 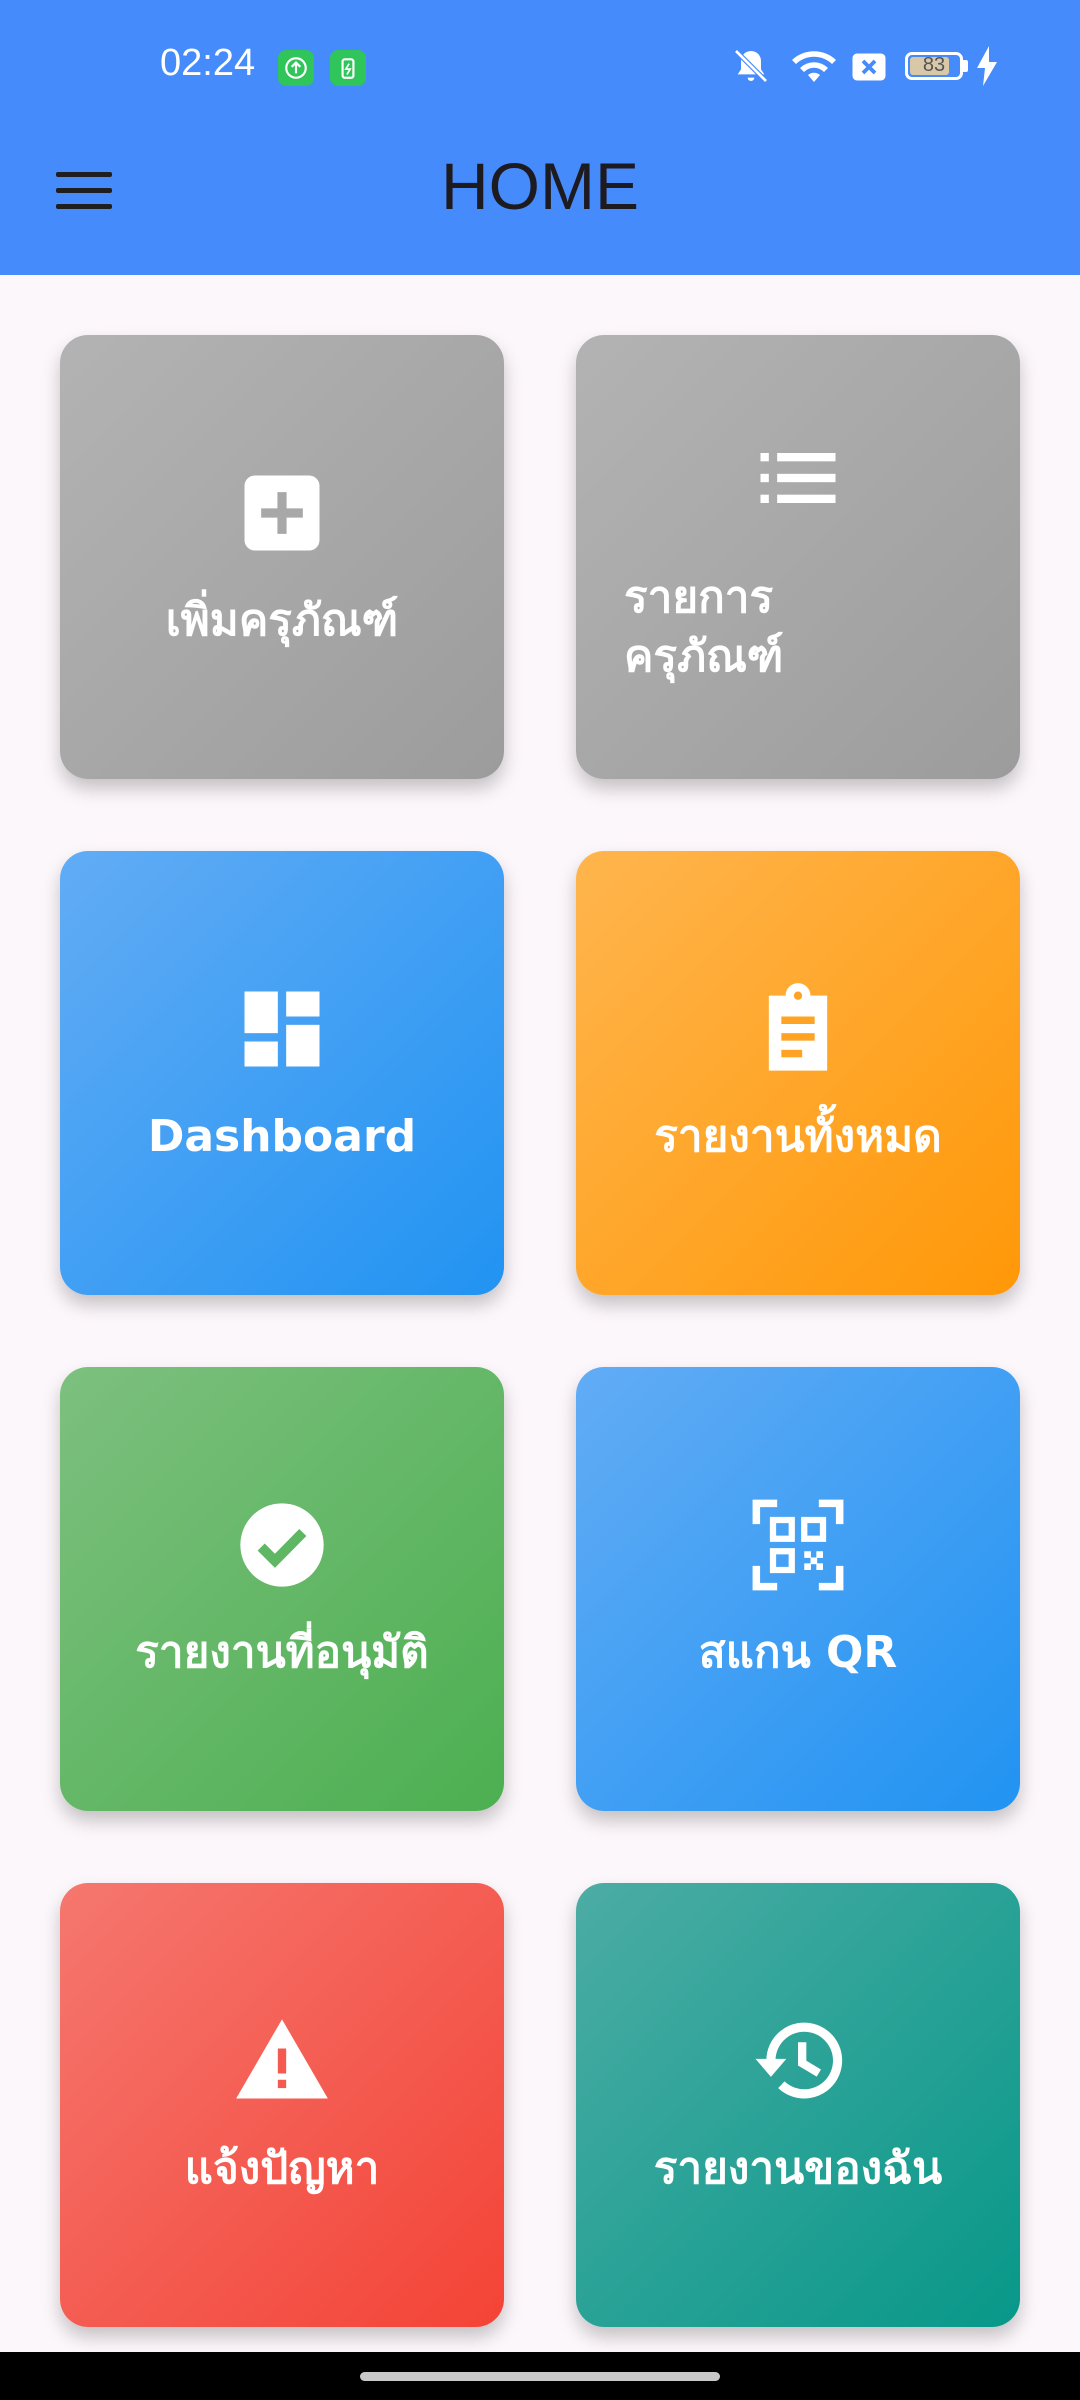 I want to click on tile-my-reports: รายงานของฉัน, so click(x=798, y=2105).